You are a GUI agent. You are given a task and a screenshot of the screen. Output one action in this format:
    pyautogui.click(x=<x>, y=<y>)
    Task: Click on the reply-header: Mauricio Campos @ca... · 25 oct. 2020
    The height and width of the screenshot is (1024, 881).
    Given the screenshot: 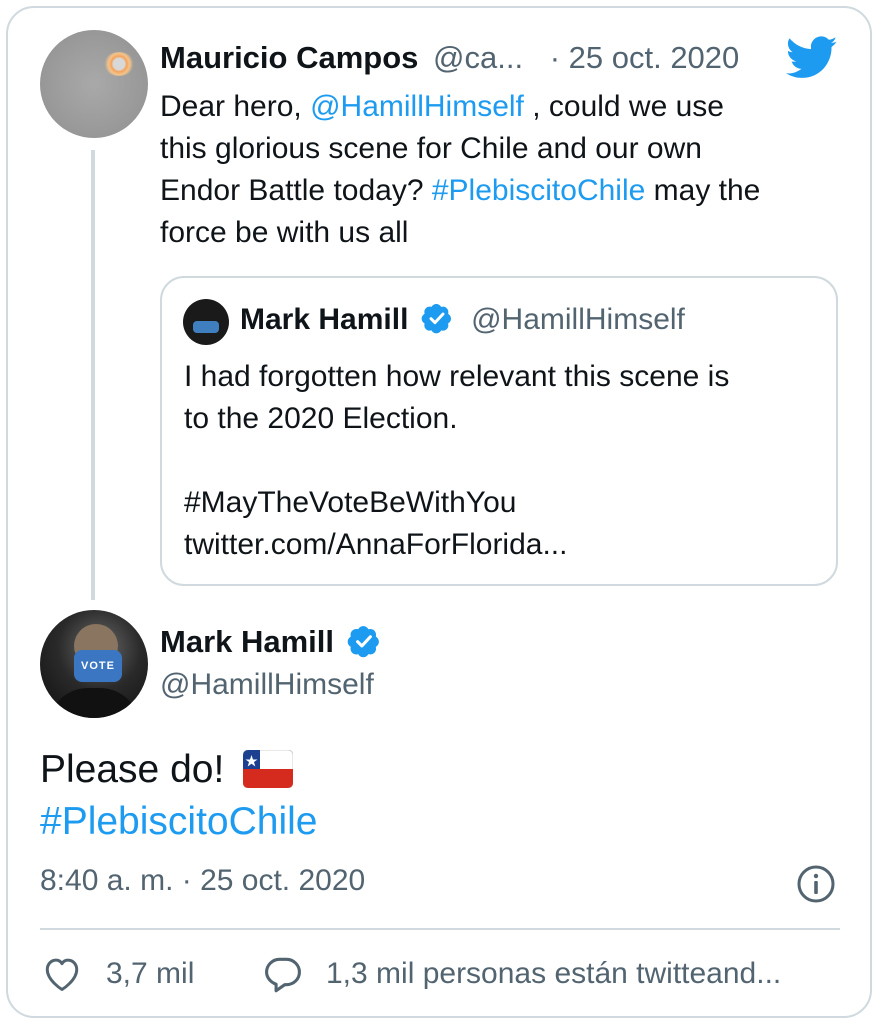 What is the action you would take?
    pyautogui.click(x=449, y=60)
    